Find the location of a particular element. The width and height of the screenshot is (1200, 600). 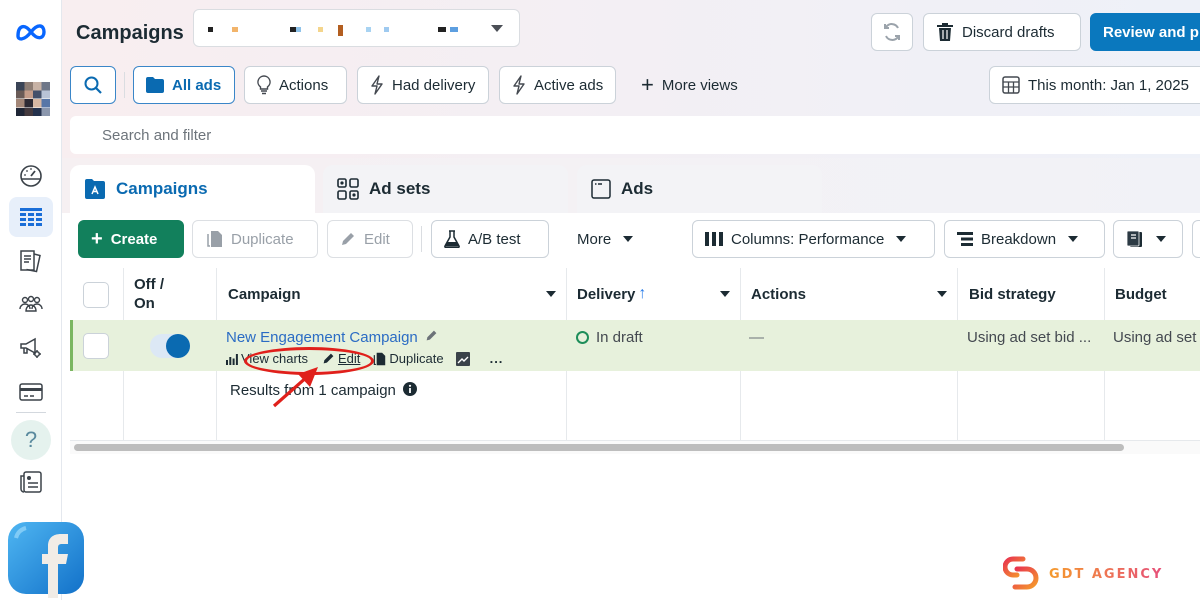

campaign-on-off-toggle is located at coordinates (170, 346).